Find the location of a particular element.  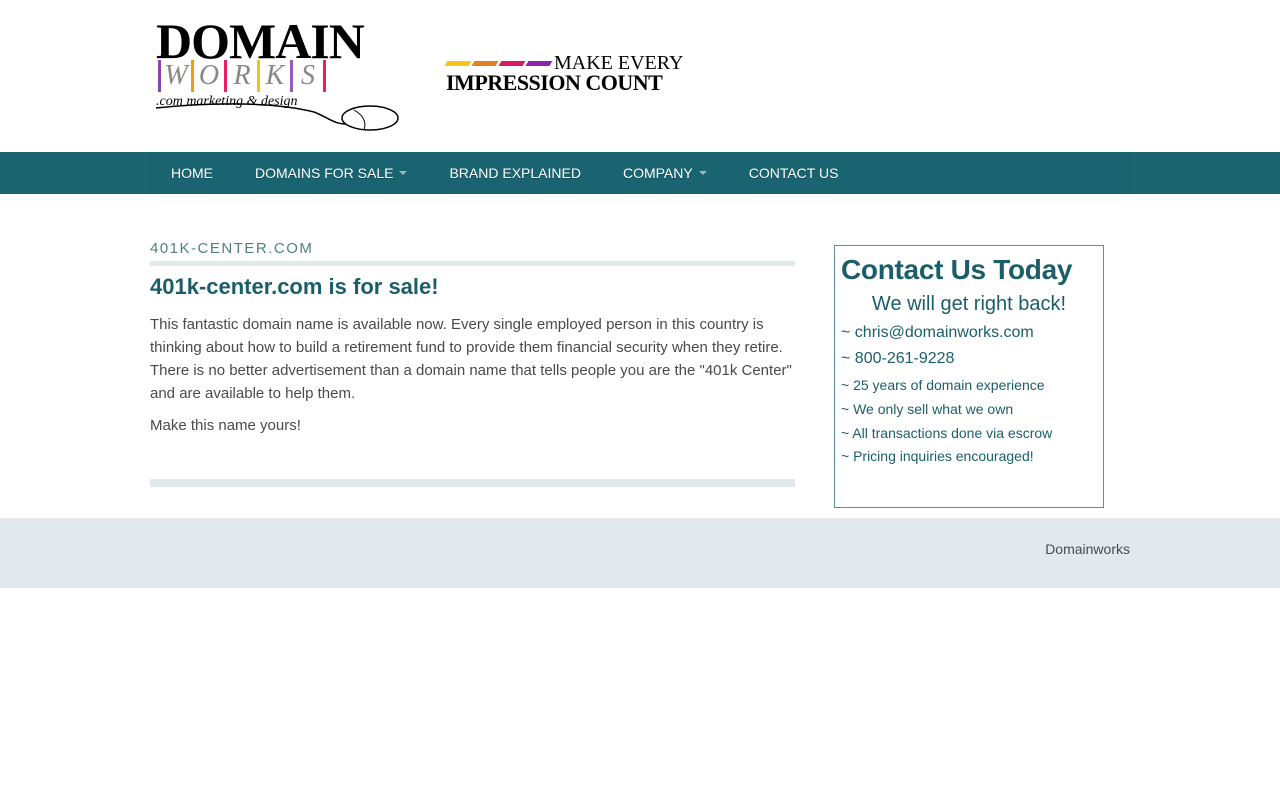

contact-feature: ~ All transactions done via escrow is located at coordinates (947, 433).